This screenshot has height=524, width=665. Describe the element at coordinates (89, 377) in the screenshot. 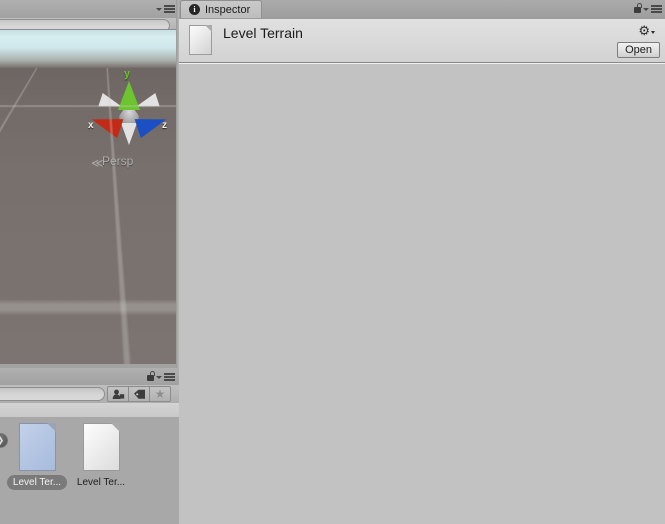

I see `project-browser-tabbar` at that location.